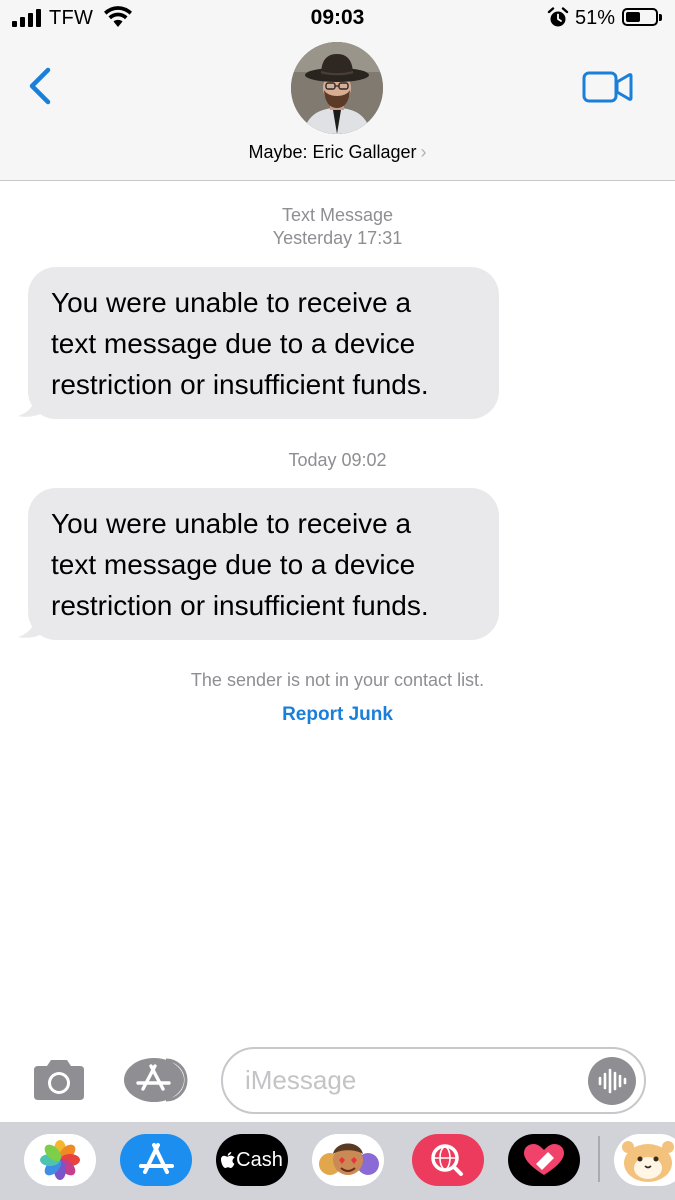  I want to click on message-service-label: Text Message, so click(337, 215).